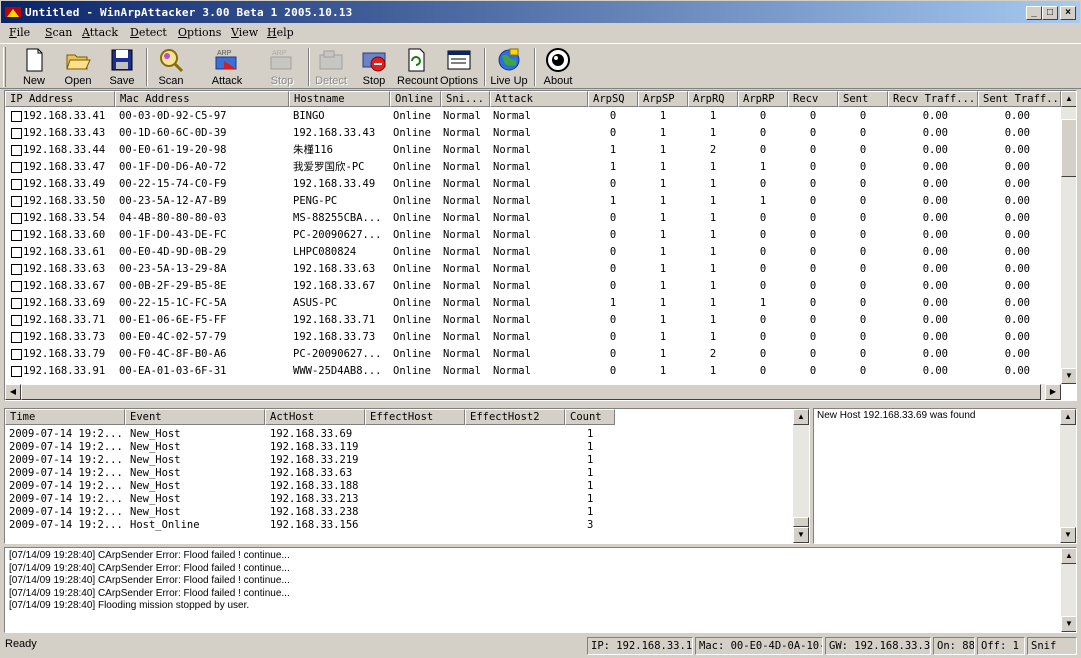  What do you see at coordinates (1053, 392) in the screenshot?
I see `scroll-right-button: ▶` at bounding box center [1053, 392].